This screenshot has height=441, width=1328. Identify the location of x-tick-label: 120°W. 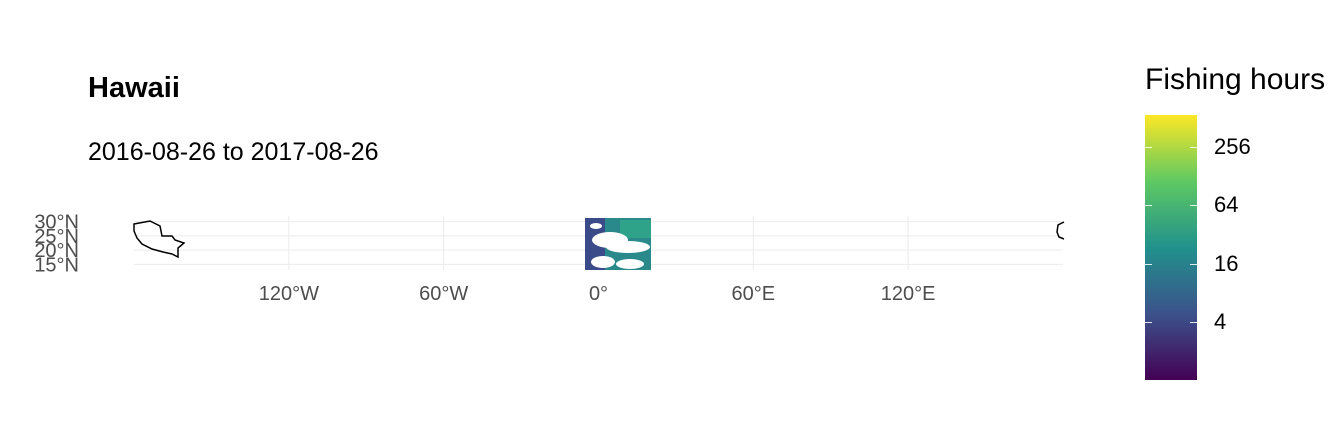
(289, 294).